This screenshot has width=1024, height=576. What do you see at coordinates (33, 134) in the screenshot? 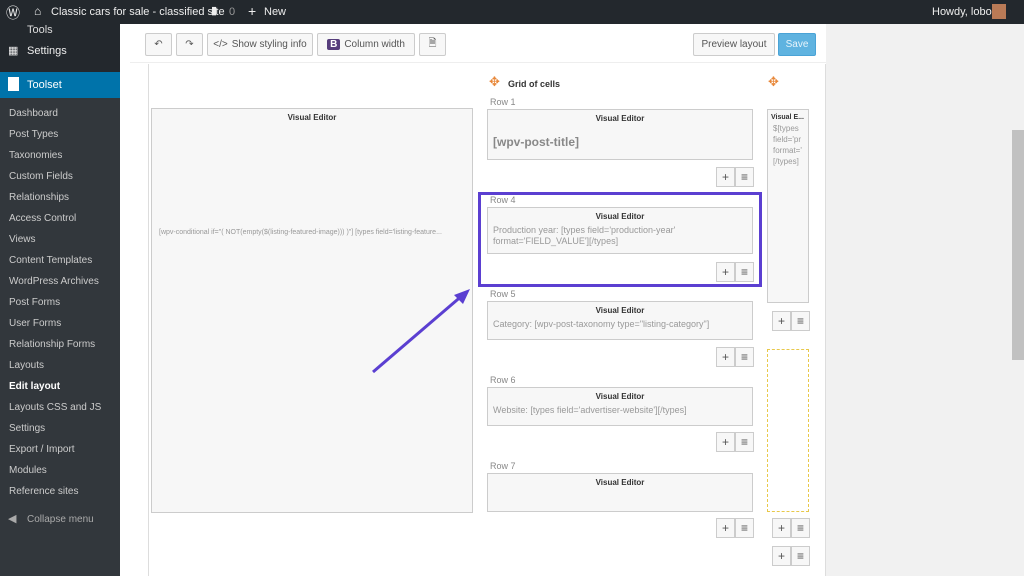
I see `sidebar-item: Post Types` at bounding box center [33, 134].